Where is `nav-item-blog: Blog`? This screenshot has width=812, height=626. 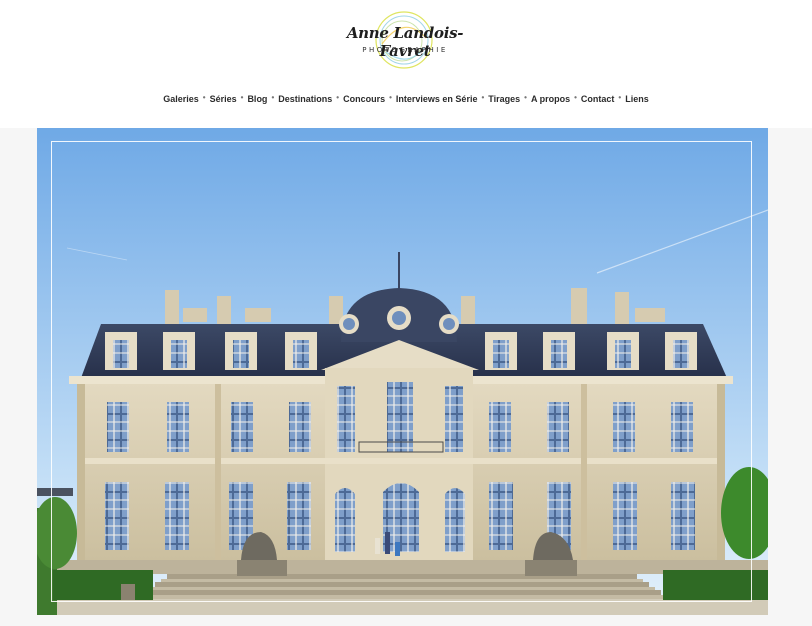
nav-item-blog: Blog is located at coordinates (257, 99).